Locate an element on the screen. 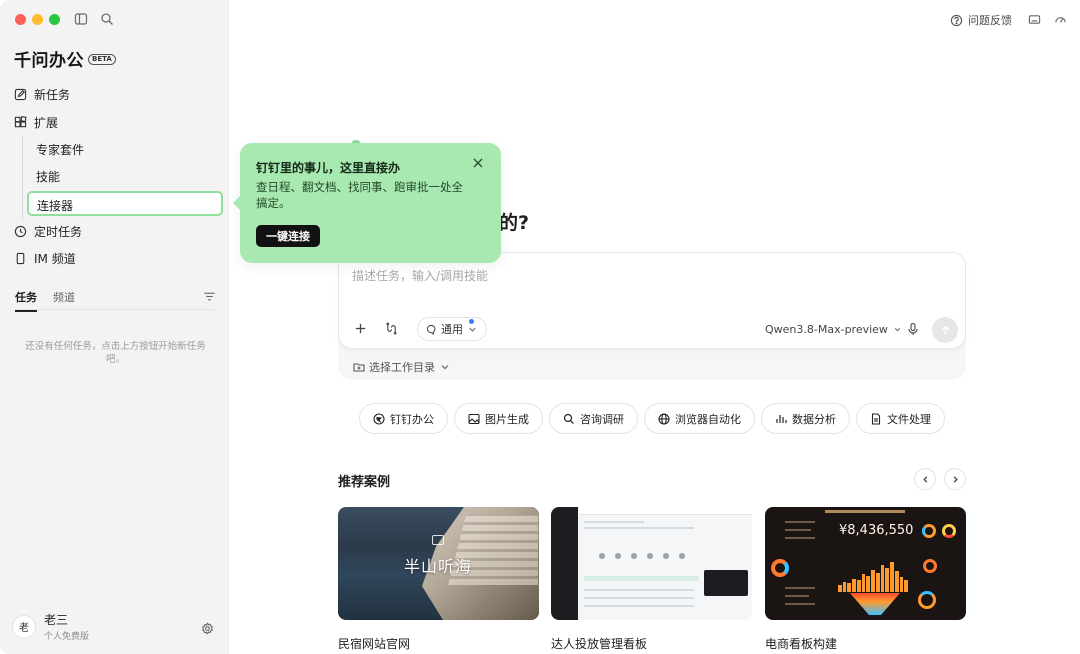 The width and height of the screenshot is (1080, 654). chevron-left-icon is located at coordinates (924, 479).